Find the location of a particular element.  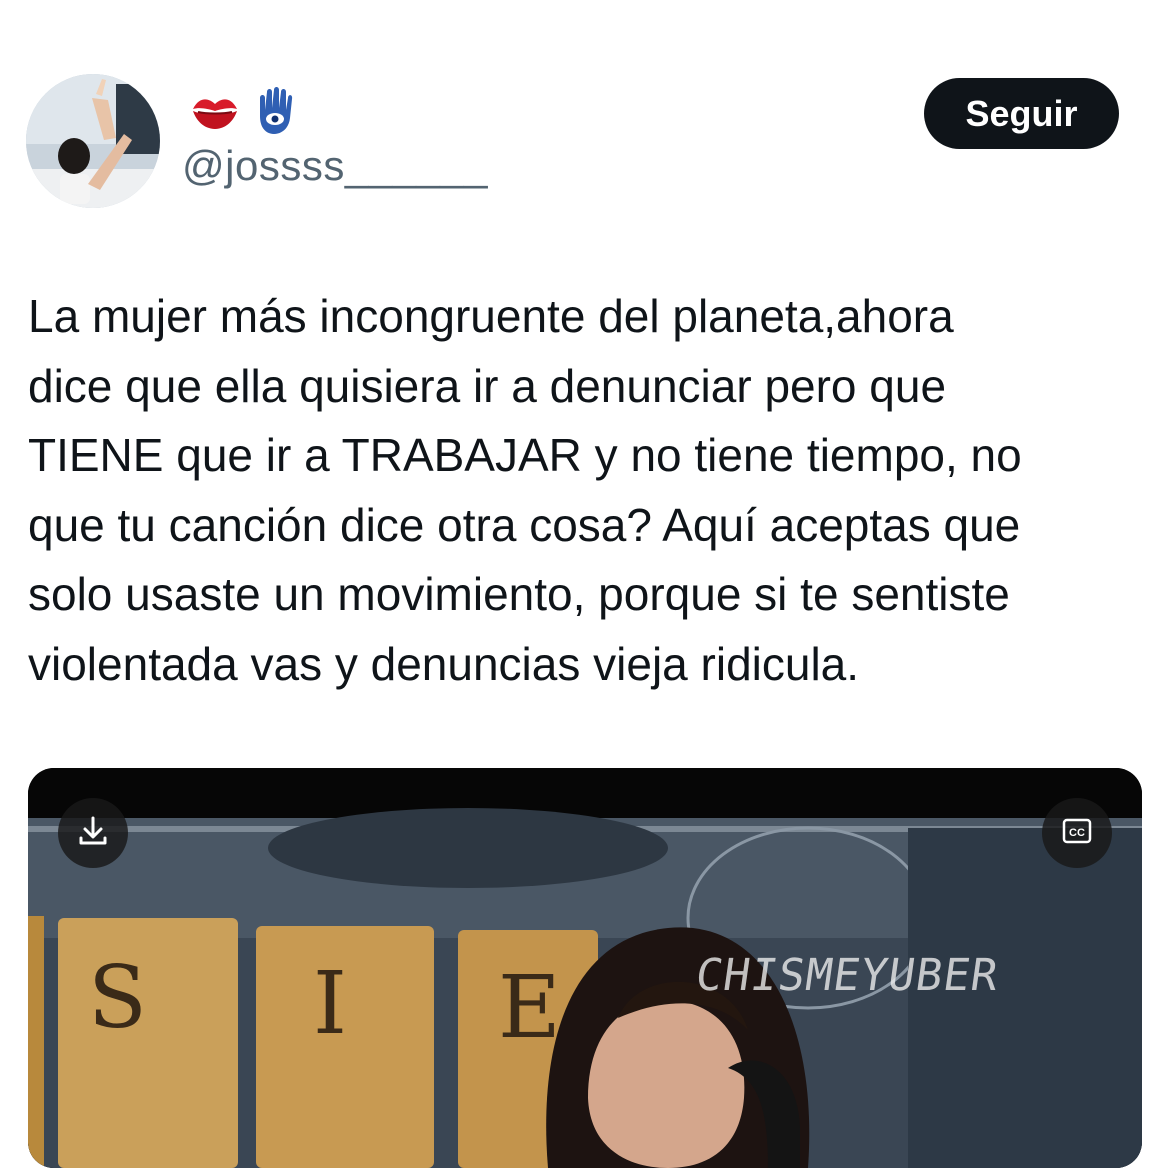

kiss-mark-icon is located at coordinates (215, 111).